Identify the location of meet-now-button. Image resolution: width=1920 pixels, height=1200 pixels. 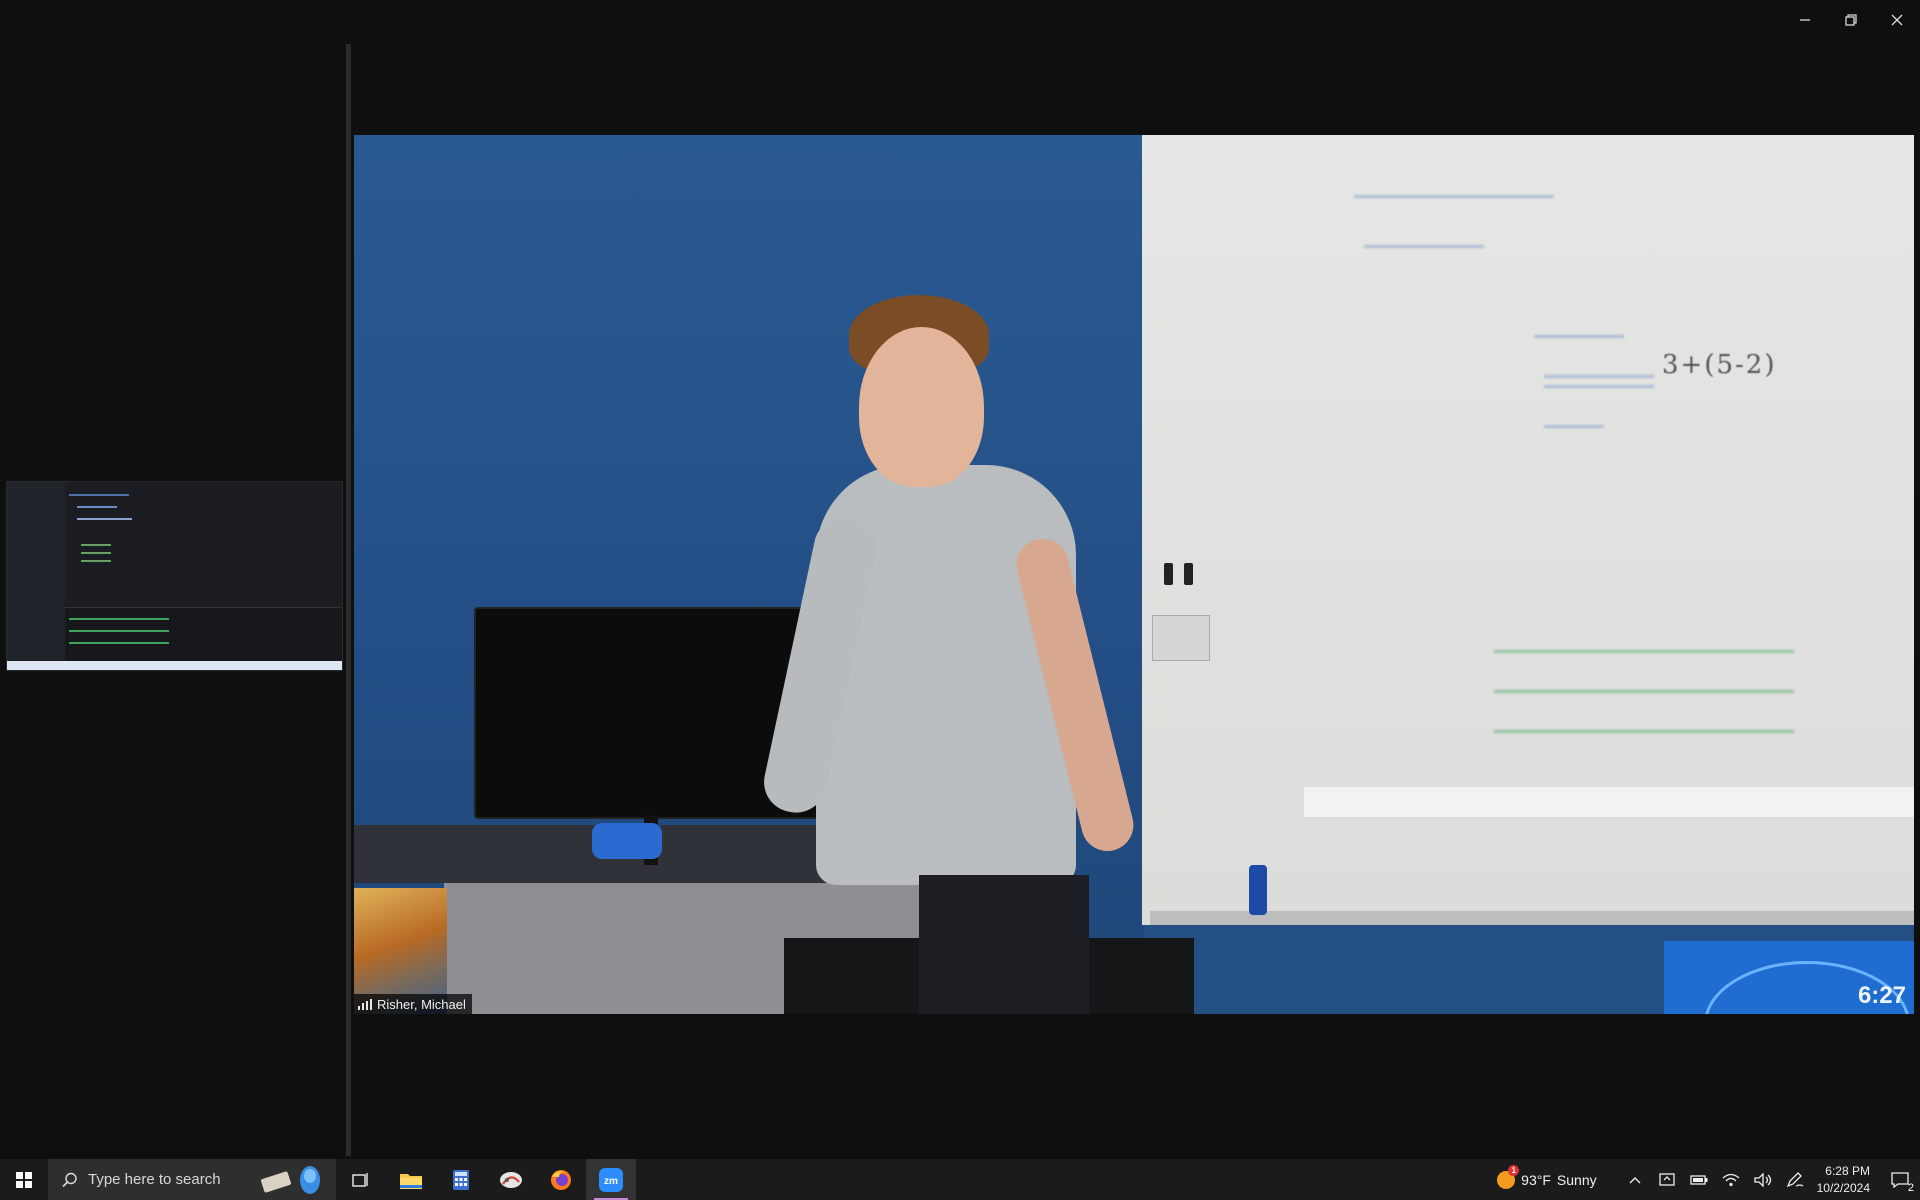
(1667, 1179).